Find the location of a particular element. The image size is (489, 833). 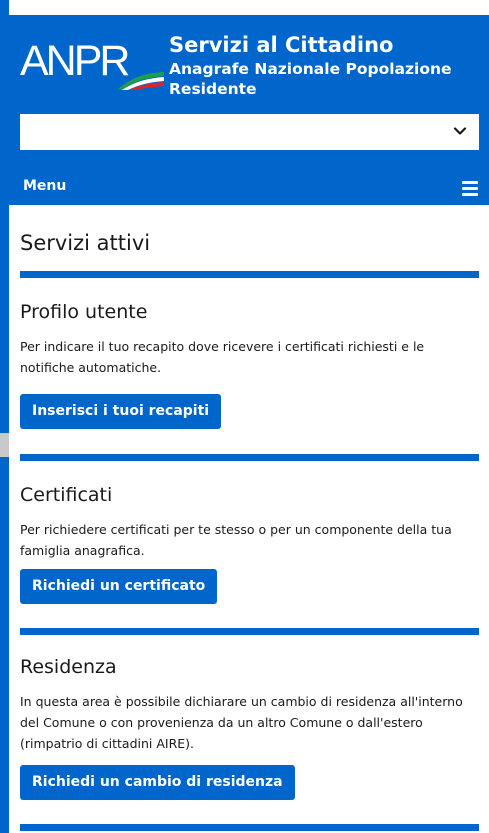

anpr-logo: ANPR is located at coordinates (95, 70).